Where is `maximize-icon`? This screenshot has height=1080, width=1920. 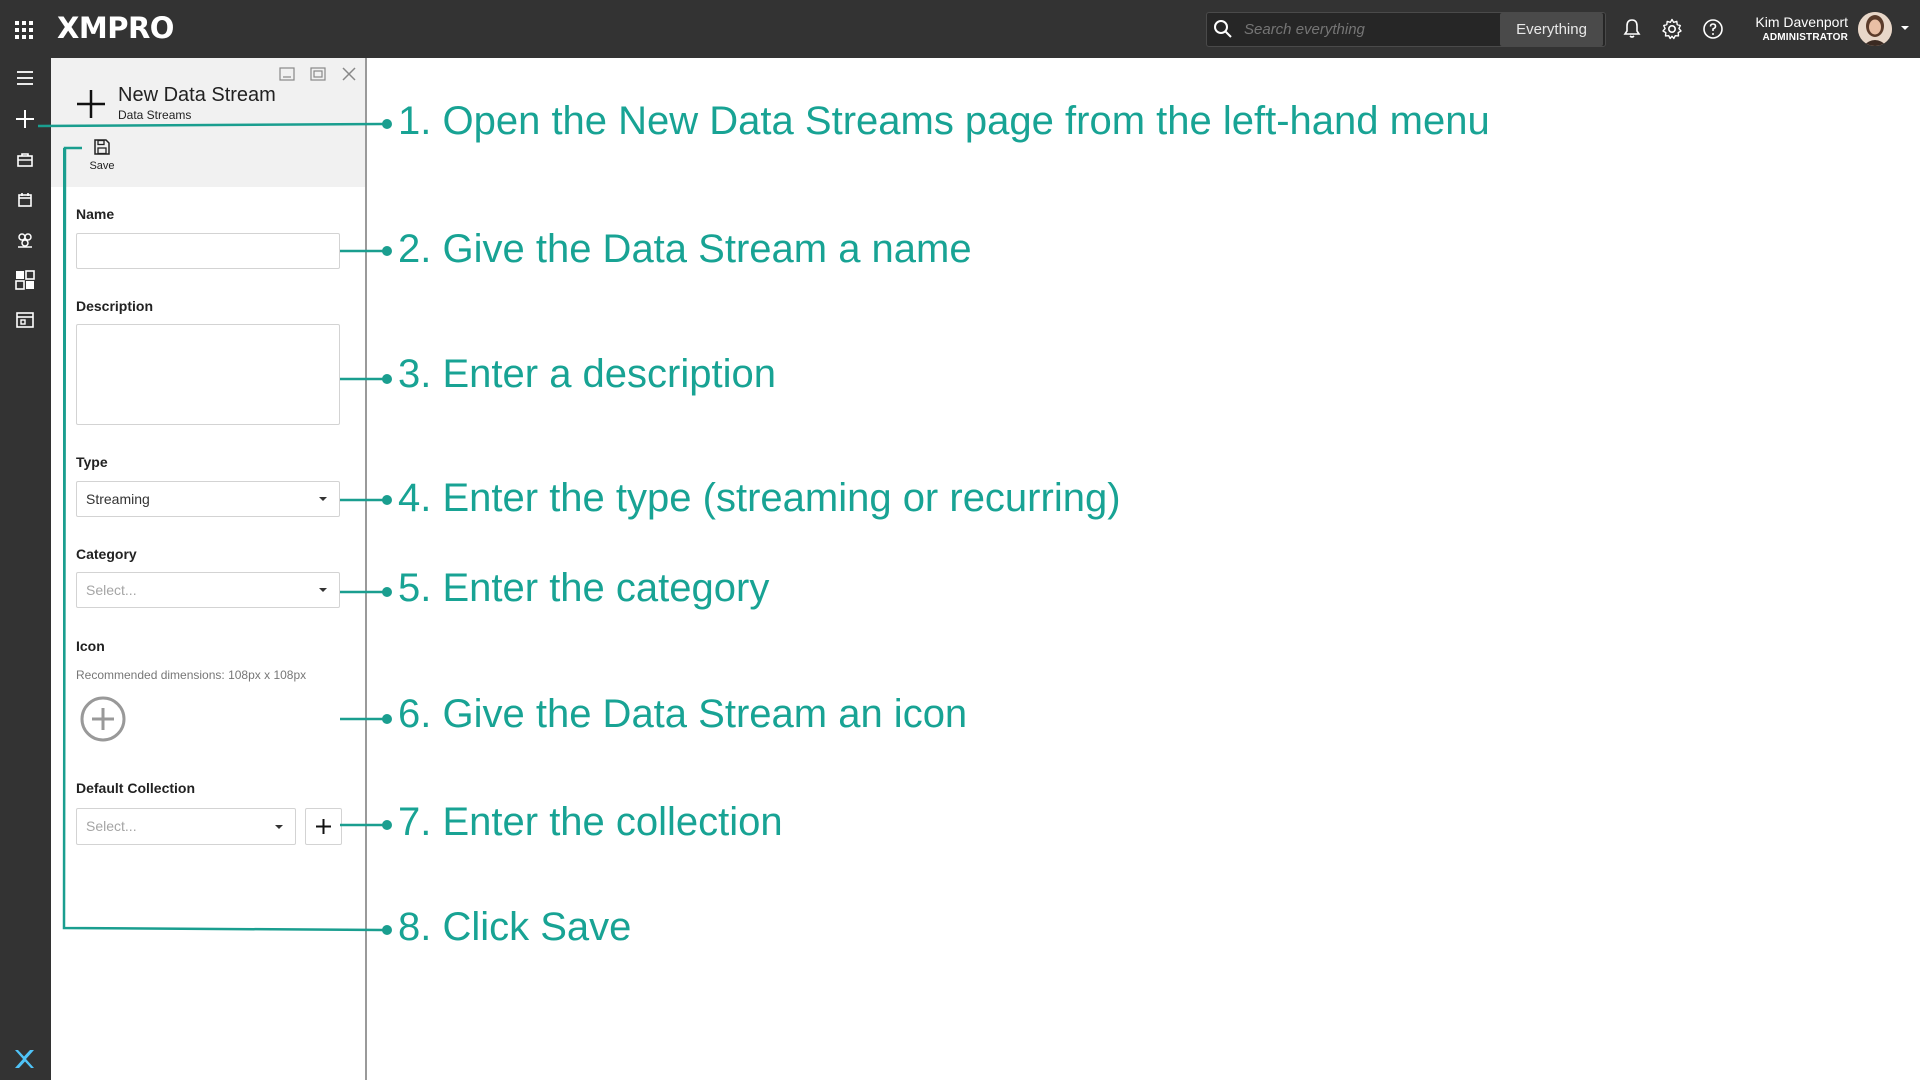
maximize-icon is located at coordinates (318, 74).